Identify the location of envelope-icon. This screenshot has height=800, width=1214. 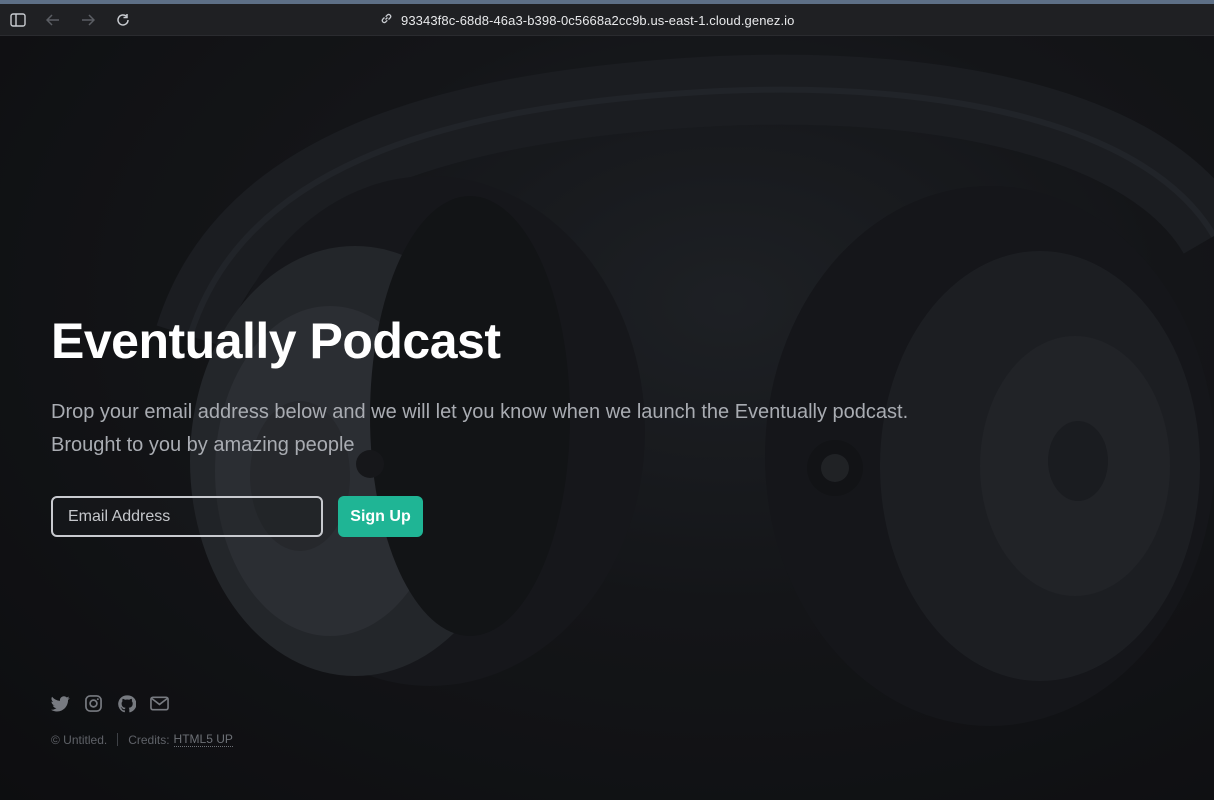
(159, 703).